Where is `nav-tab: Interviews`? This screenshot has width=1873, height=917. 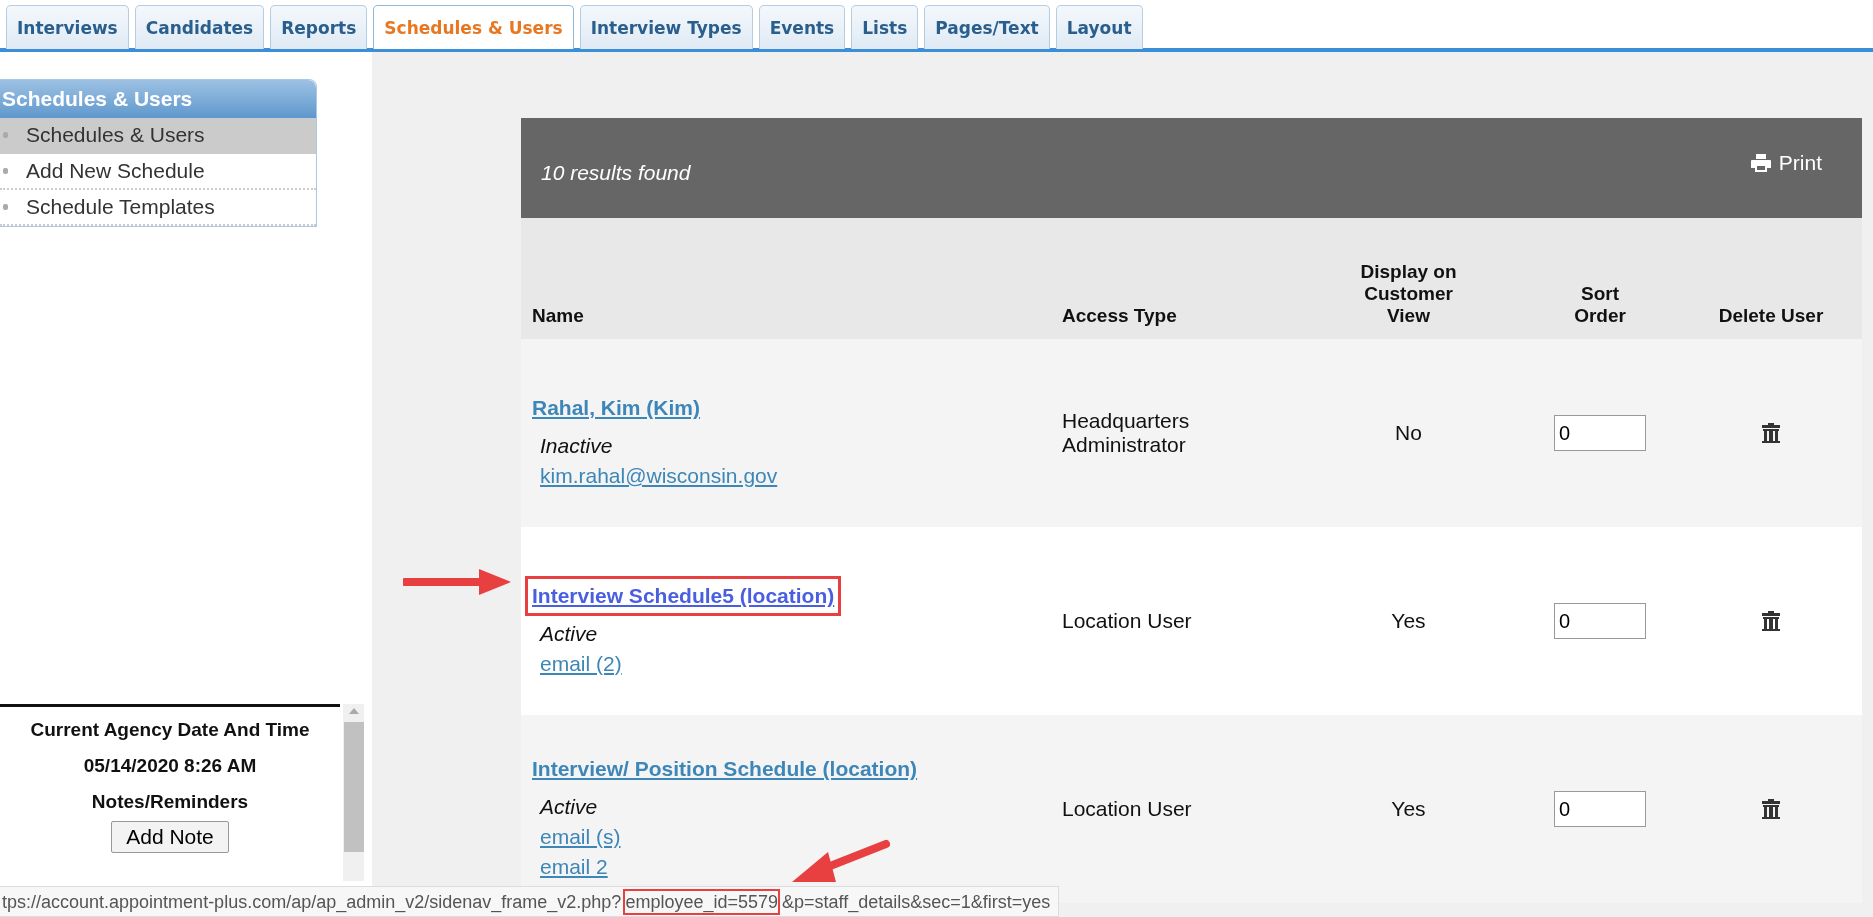
nav-tab: Interviews is located at coordinates (67, 27).